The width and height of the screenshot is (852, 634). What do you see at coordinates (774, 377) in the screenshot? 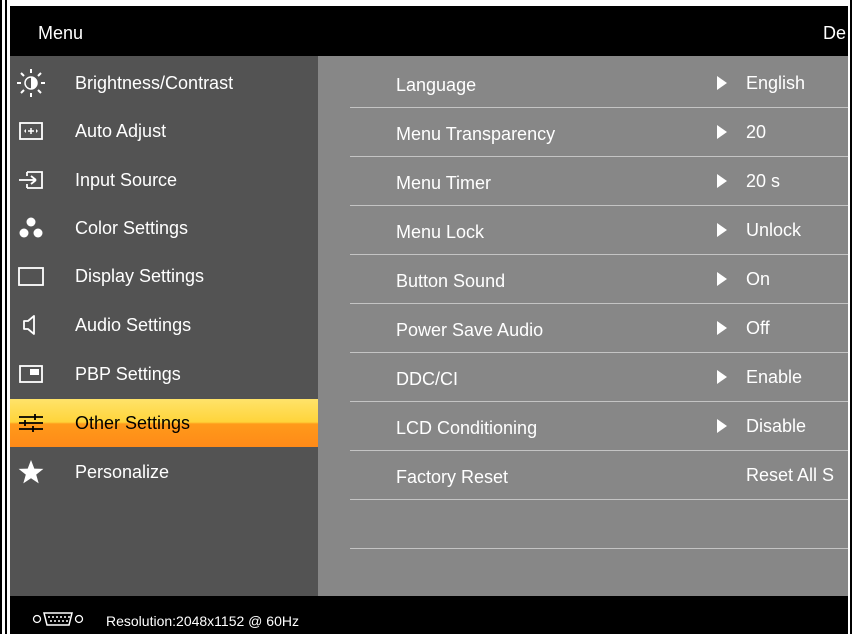
I see `setting-value: Enable` at bounding box center [774, 377].